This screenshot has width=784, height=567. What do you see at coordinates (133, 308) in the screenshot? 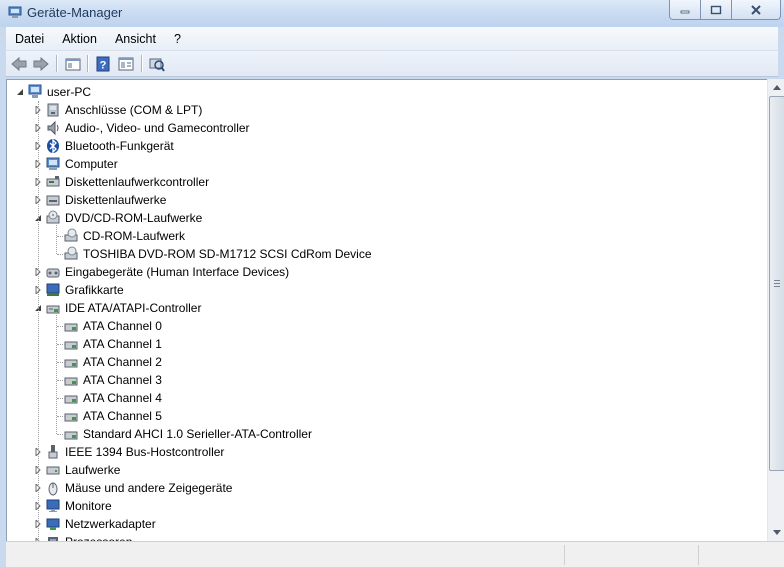
I see `tree-item-label: IDE ATA/ATAPI-Controller` at bounding box center [133, 308].